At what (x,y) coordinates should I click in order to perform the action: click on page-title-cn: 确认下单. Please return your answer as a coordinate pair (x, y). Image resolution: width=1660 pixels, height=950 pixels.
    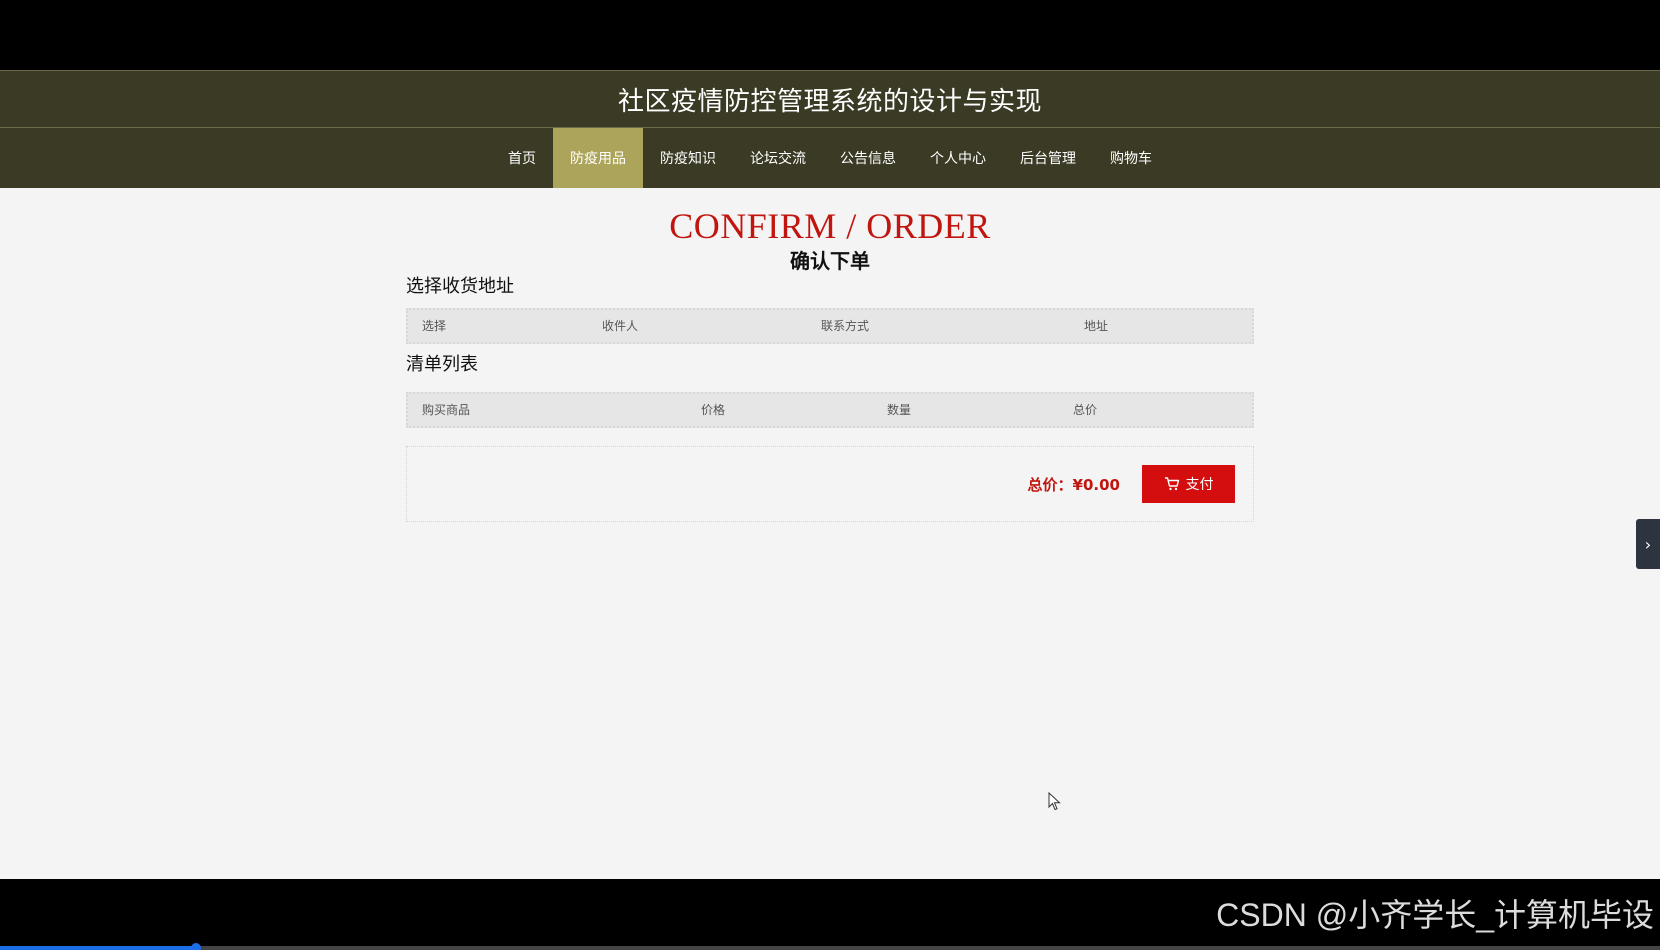
    Looking at the image, I should click on (830, 261).